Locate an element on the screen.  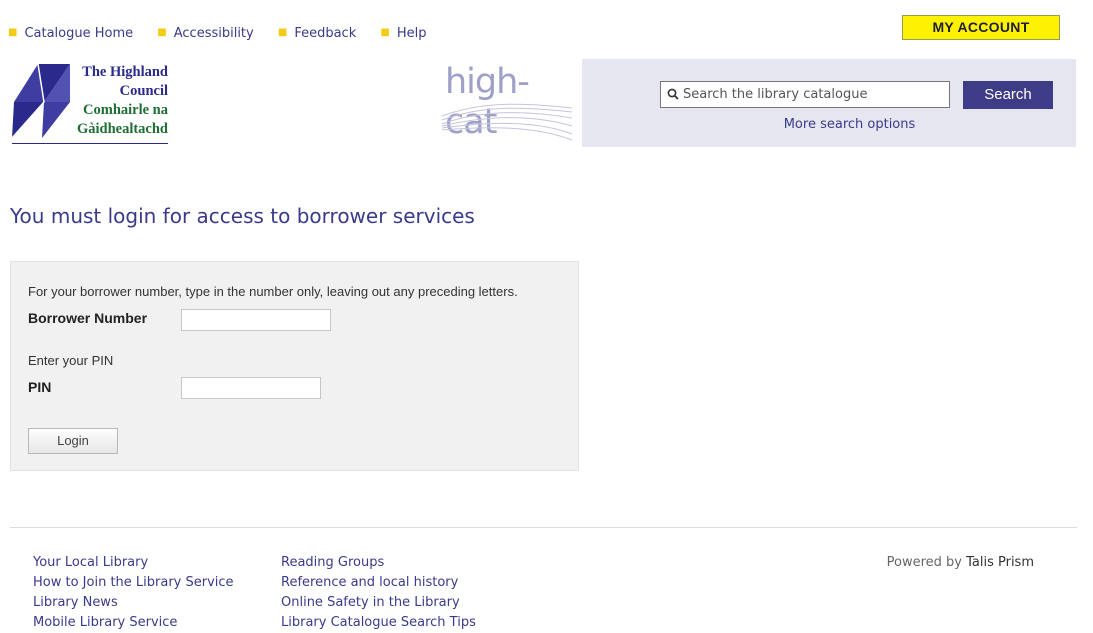
search-panel: Search More search options is located at coordinates (829, 103).